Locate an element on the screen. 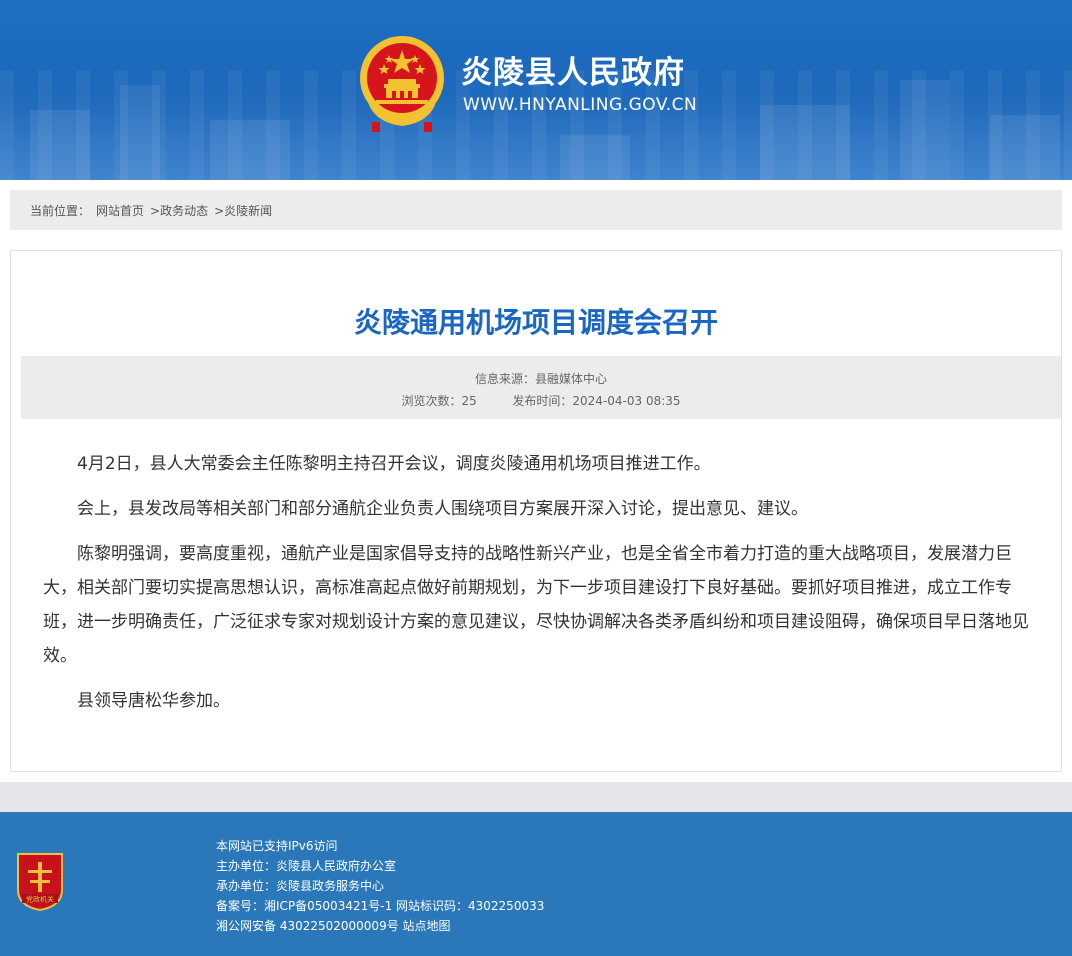 This screenshot has height=956, width=1072. views-value: 25 is located at coordinates (469, 401).